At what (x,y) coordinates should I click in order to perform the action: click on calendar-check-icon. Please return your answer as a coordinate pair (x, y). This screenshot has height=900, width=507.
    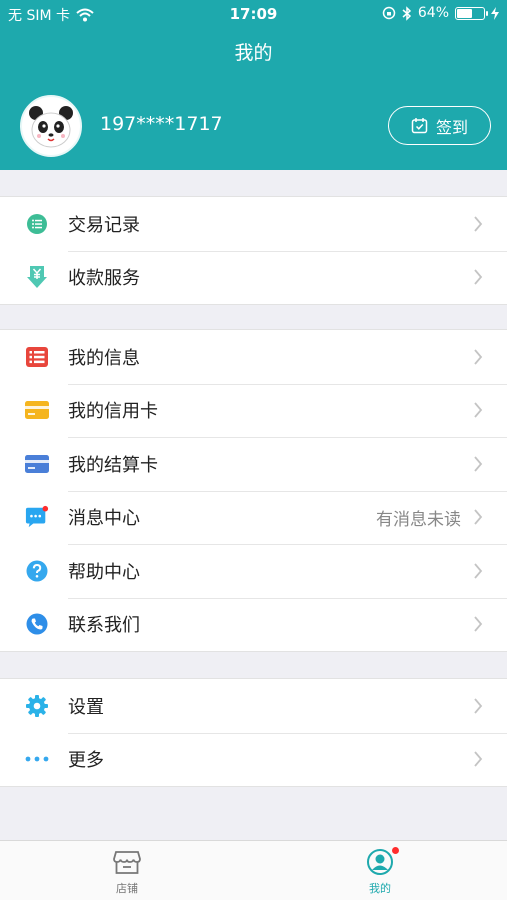
    Looking at the image, I should click on (419, 126).